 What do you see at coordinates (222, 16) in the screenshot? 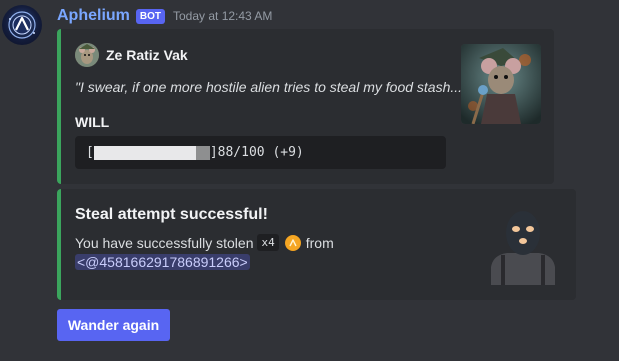
I see `timestamp: Today at 12:43 AM` at bounding box center [222, 16].